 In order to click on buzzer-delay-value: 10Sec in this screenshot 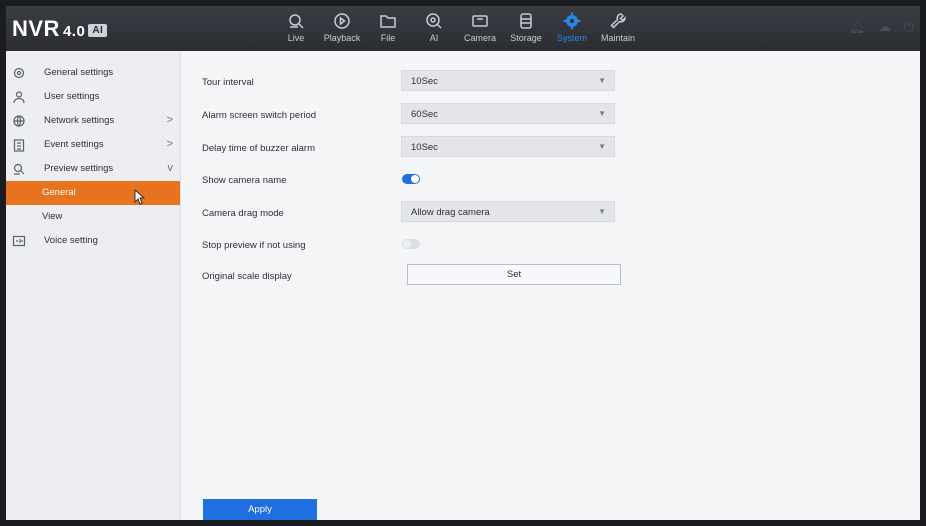, I will do `click(424, 147)`.